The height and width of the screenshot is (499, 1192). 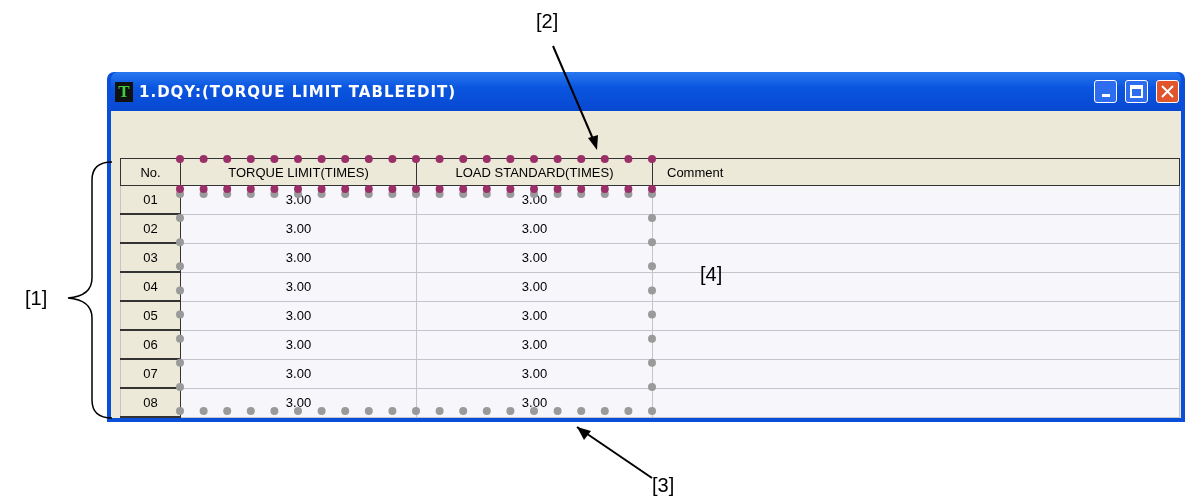 I want to click on minimize-icon, so click(x=1105, y=95).